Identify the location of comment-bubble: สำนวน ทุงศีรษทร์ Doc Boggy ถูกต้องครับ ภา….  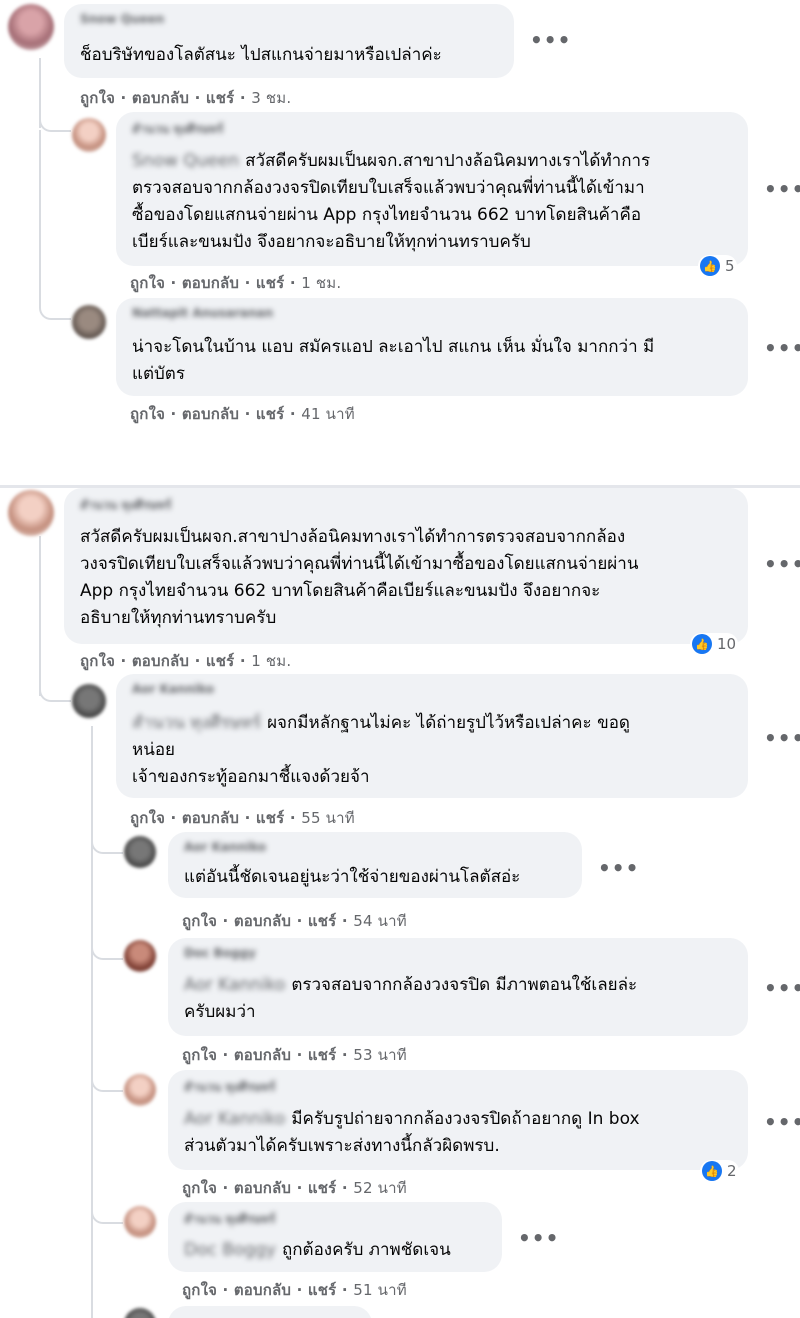
(335, 1237).